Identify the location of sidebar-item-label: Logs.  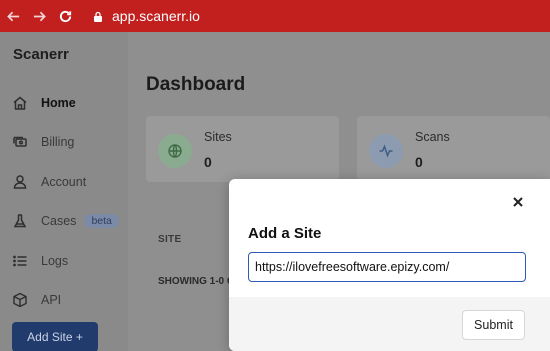
(55, 261).